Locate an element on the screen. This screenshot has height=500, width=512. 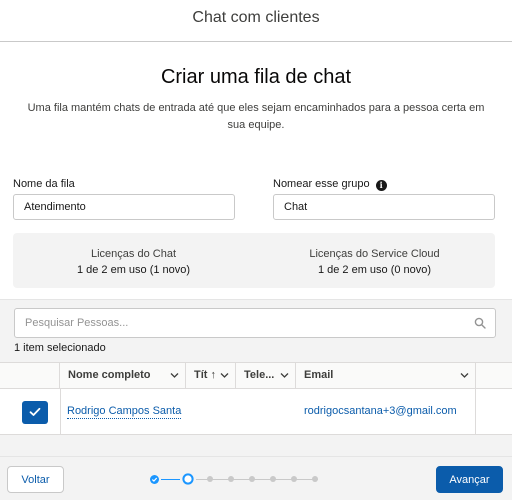
group-name-label: Nomear esse grupo i is located at coordinates (330, 184).